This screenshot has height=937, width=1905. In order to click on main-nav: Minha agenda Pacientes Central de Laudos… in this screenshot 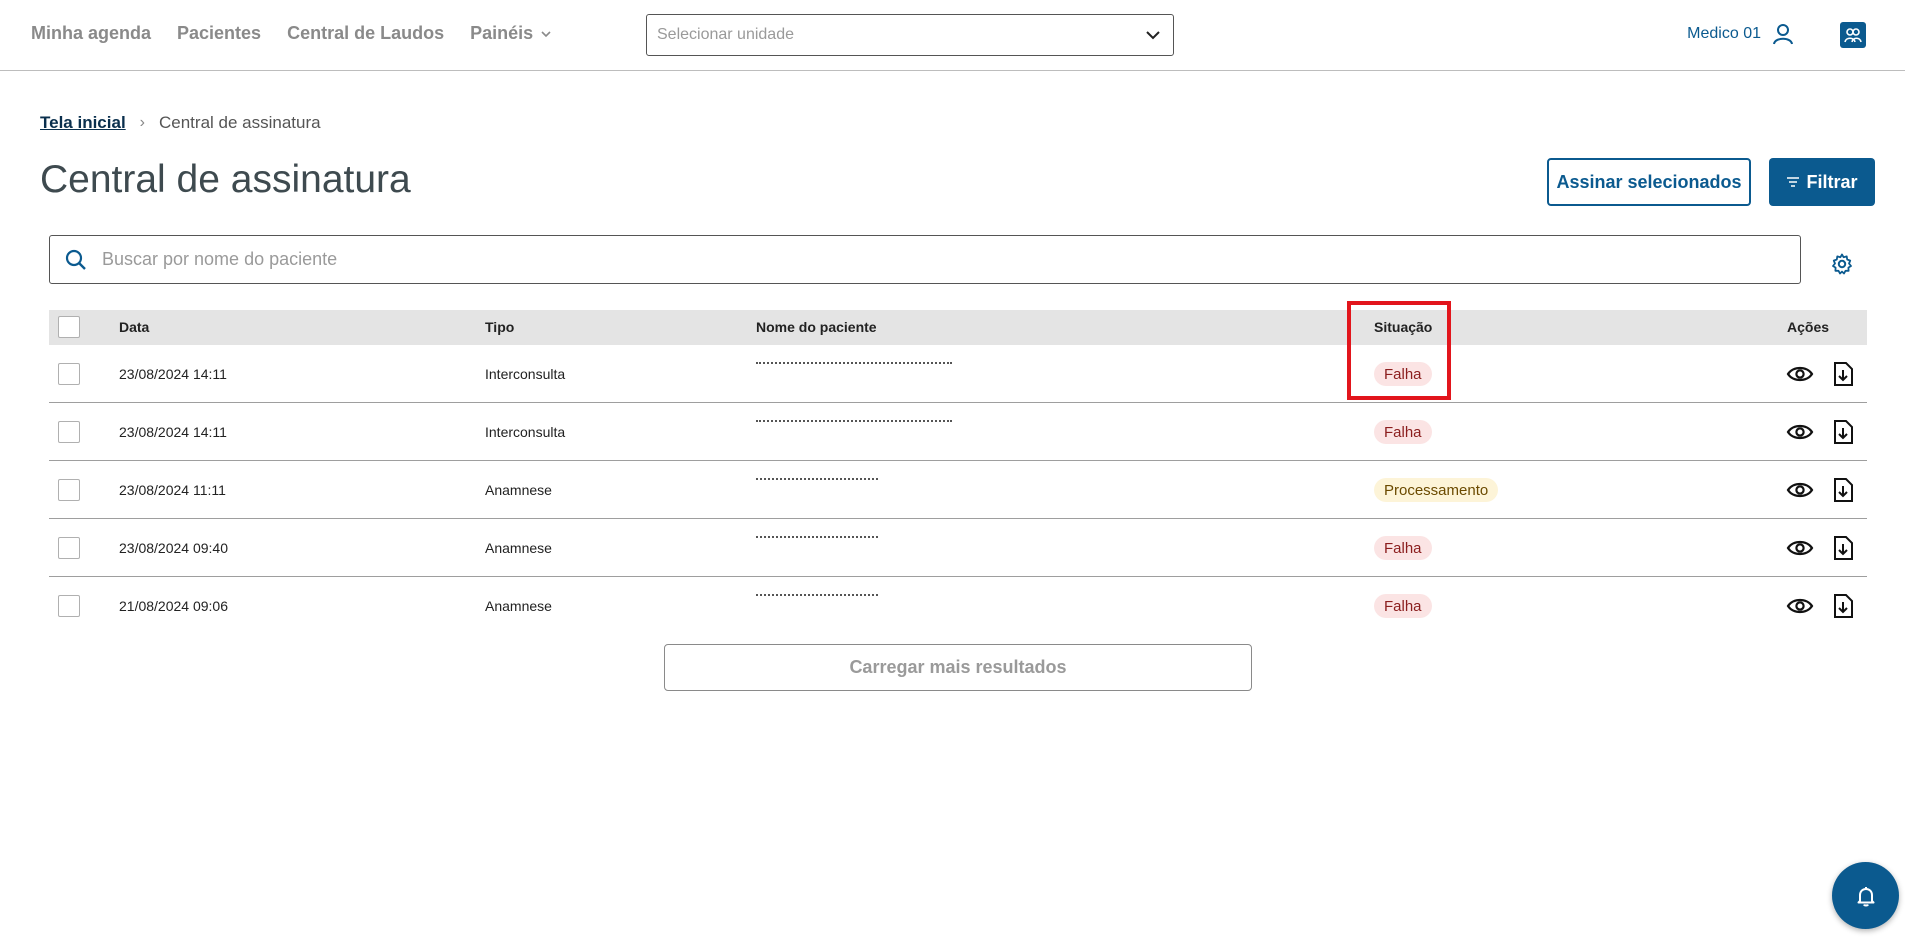, I will do `click(292, 33)`.